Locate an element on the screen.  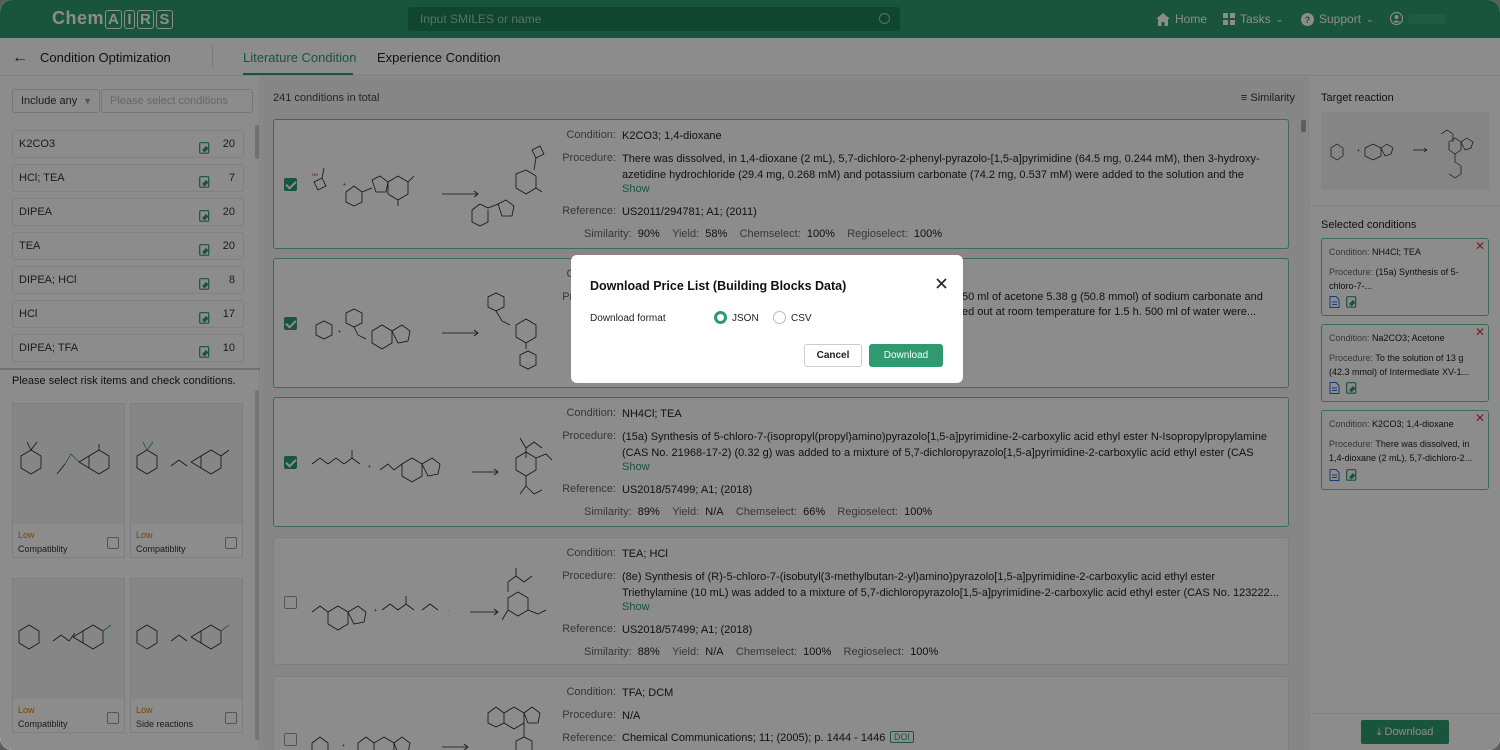
cancel-button: Cancel is located at coordinates (833, 355).